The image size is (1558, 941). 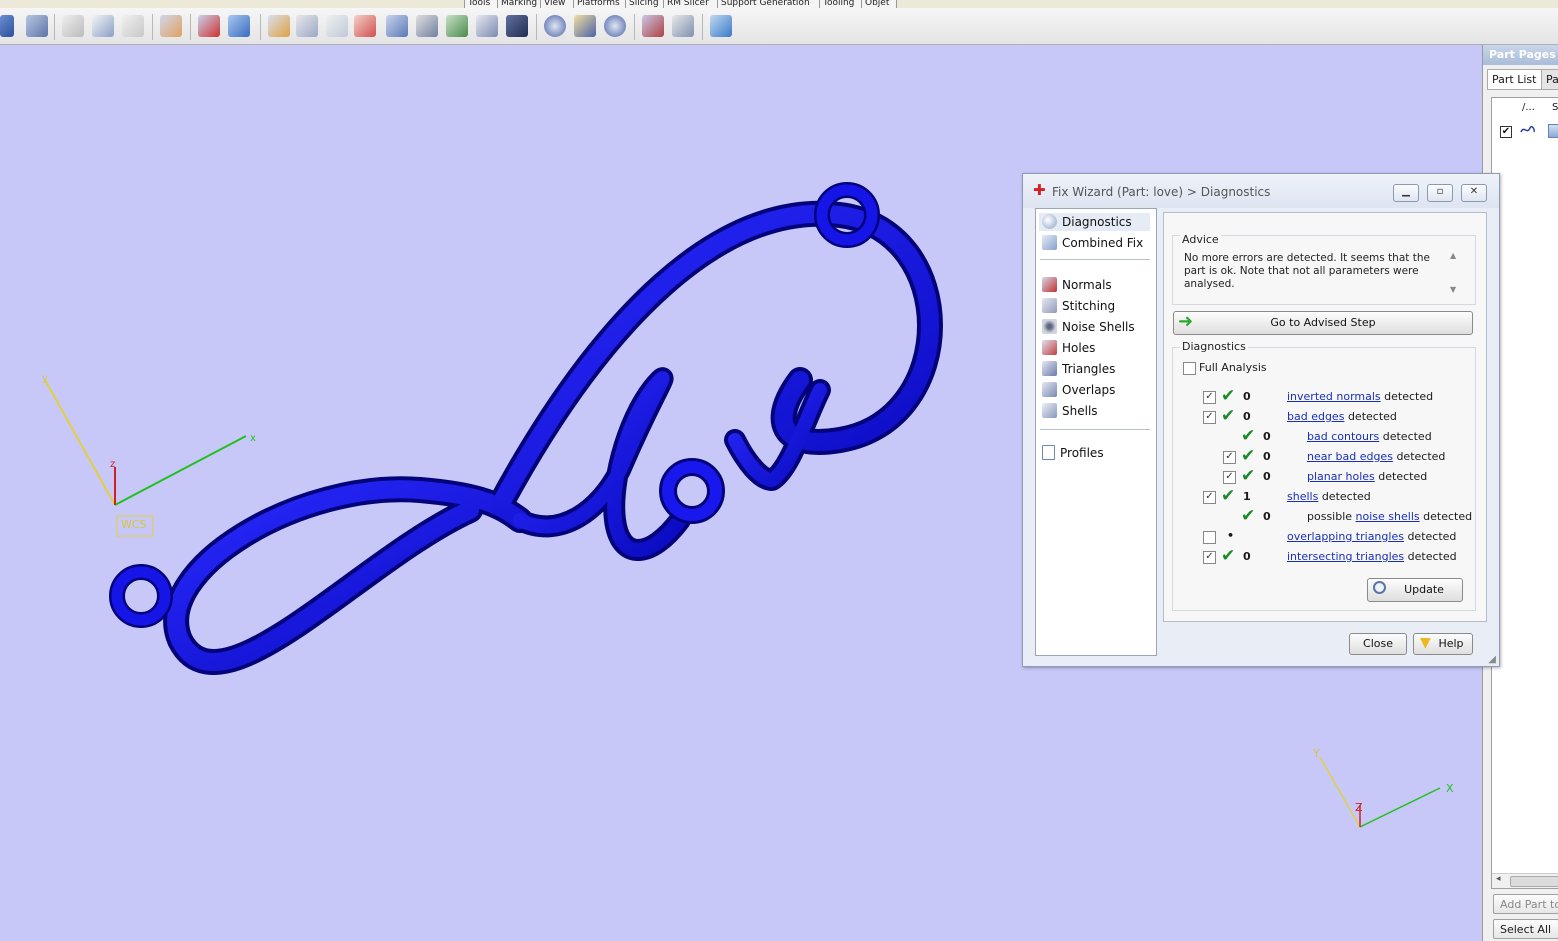 What do you see at coordinates (1534, 881) in the screenshot?
I see `scrollbar-thumb` at bounding box center [1534, 881].